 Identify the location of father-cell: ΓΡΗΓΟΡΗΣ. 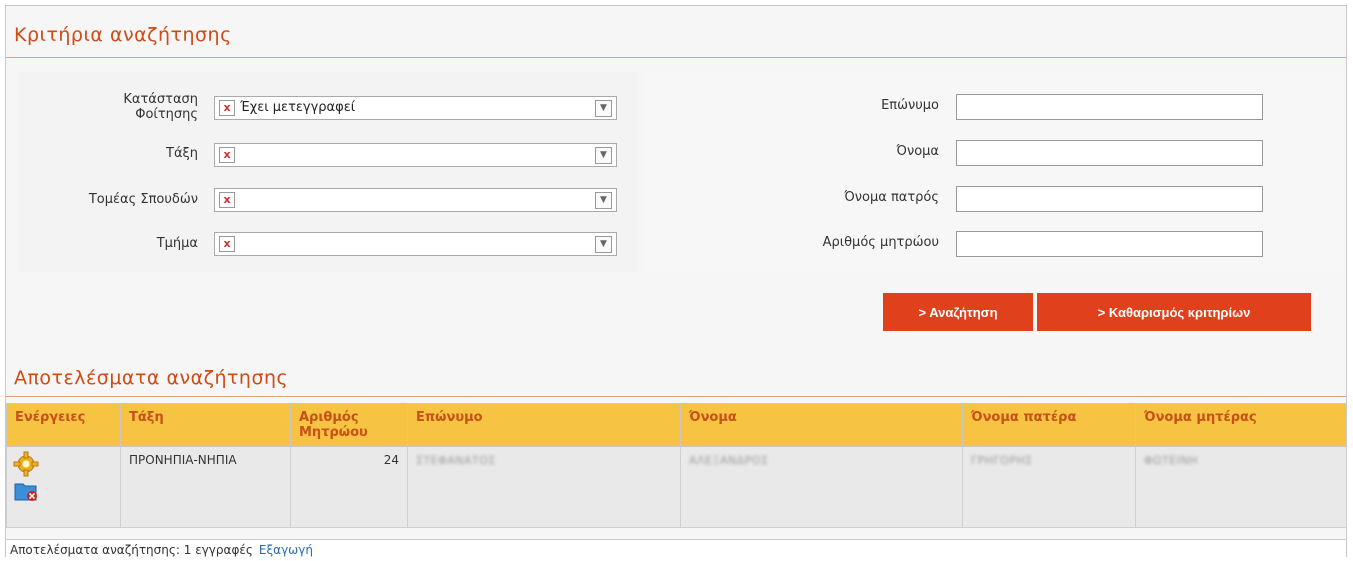
(1049, 487).